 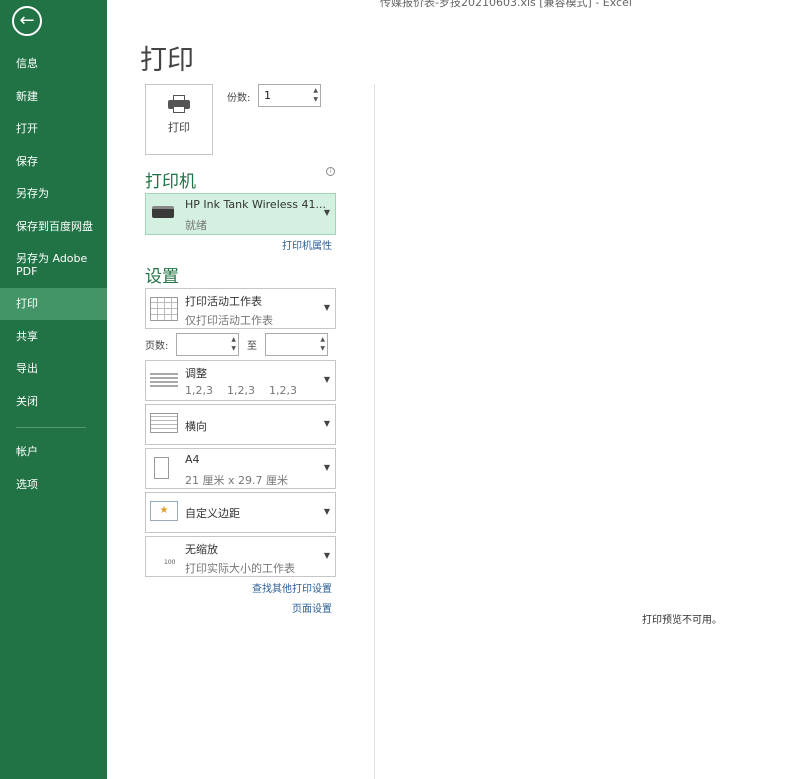 What do you see at coordinates (240, 568) in the screenshot?
I see `scaling-sub: 打印实际大小的工作表` at bounding box center [240, 568].